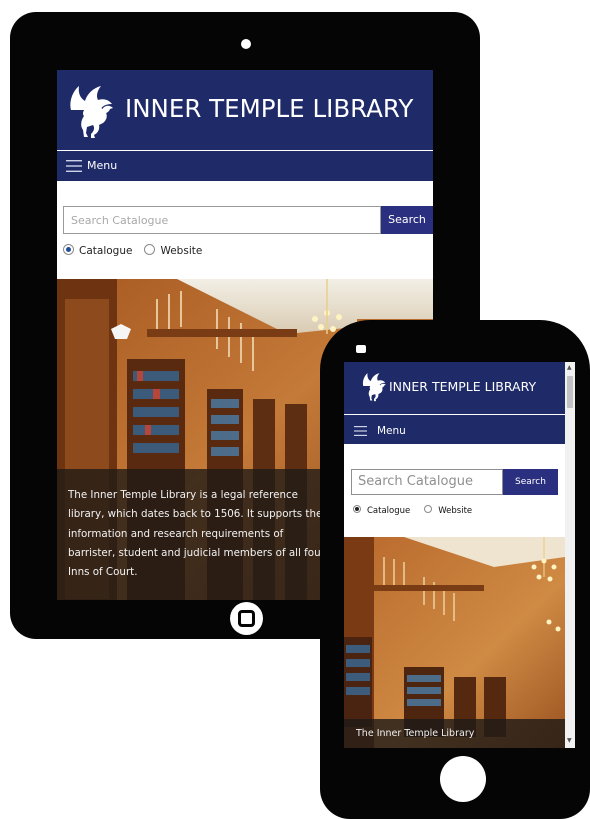  I want to click on scrollbar: ▲ ▼, so click(570, 555).